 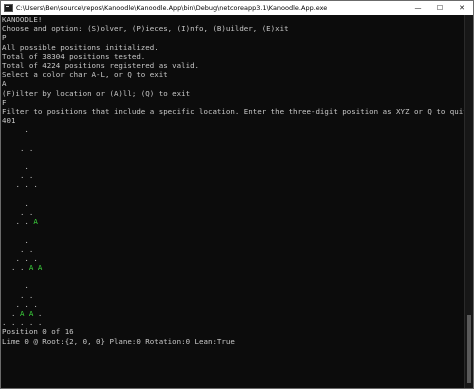 I want to click on console-line: Total of 38304 positions tested., so click(x=74, y=56).